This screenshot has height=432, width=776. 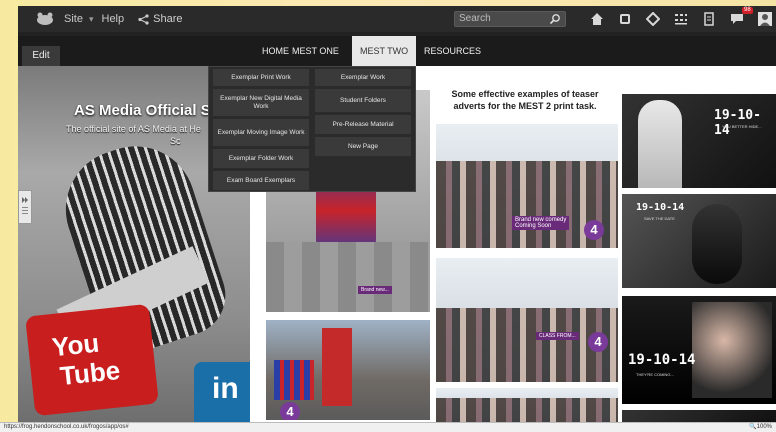 What do you see at coordinates (261, 133) in the screenshot?
I see `menu-item-exemplar-moving-image-work: Exemplar Moving Image Work` at bounding box center [261, 133].